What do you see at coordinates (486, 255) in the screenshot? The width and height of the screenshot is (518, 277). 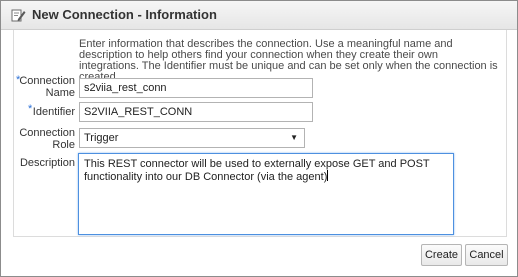 I see `cancel-button: Cancel` at bounding box center [486, 255].